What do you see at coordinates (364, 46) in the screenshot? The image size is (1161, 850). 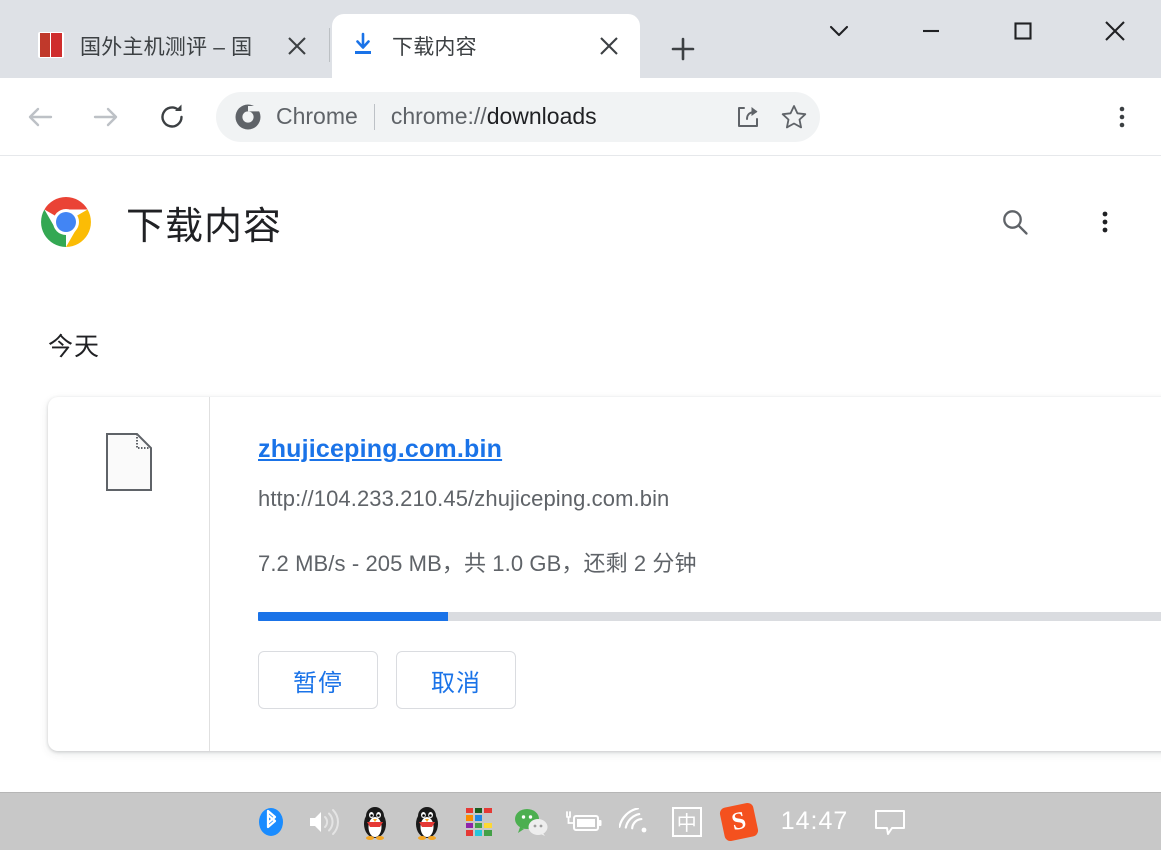 I see `download-icon` at bounding box center [364, 46].